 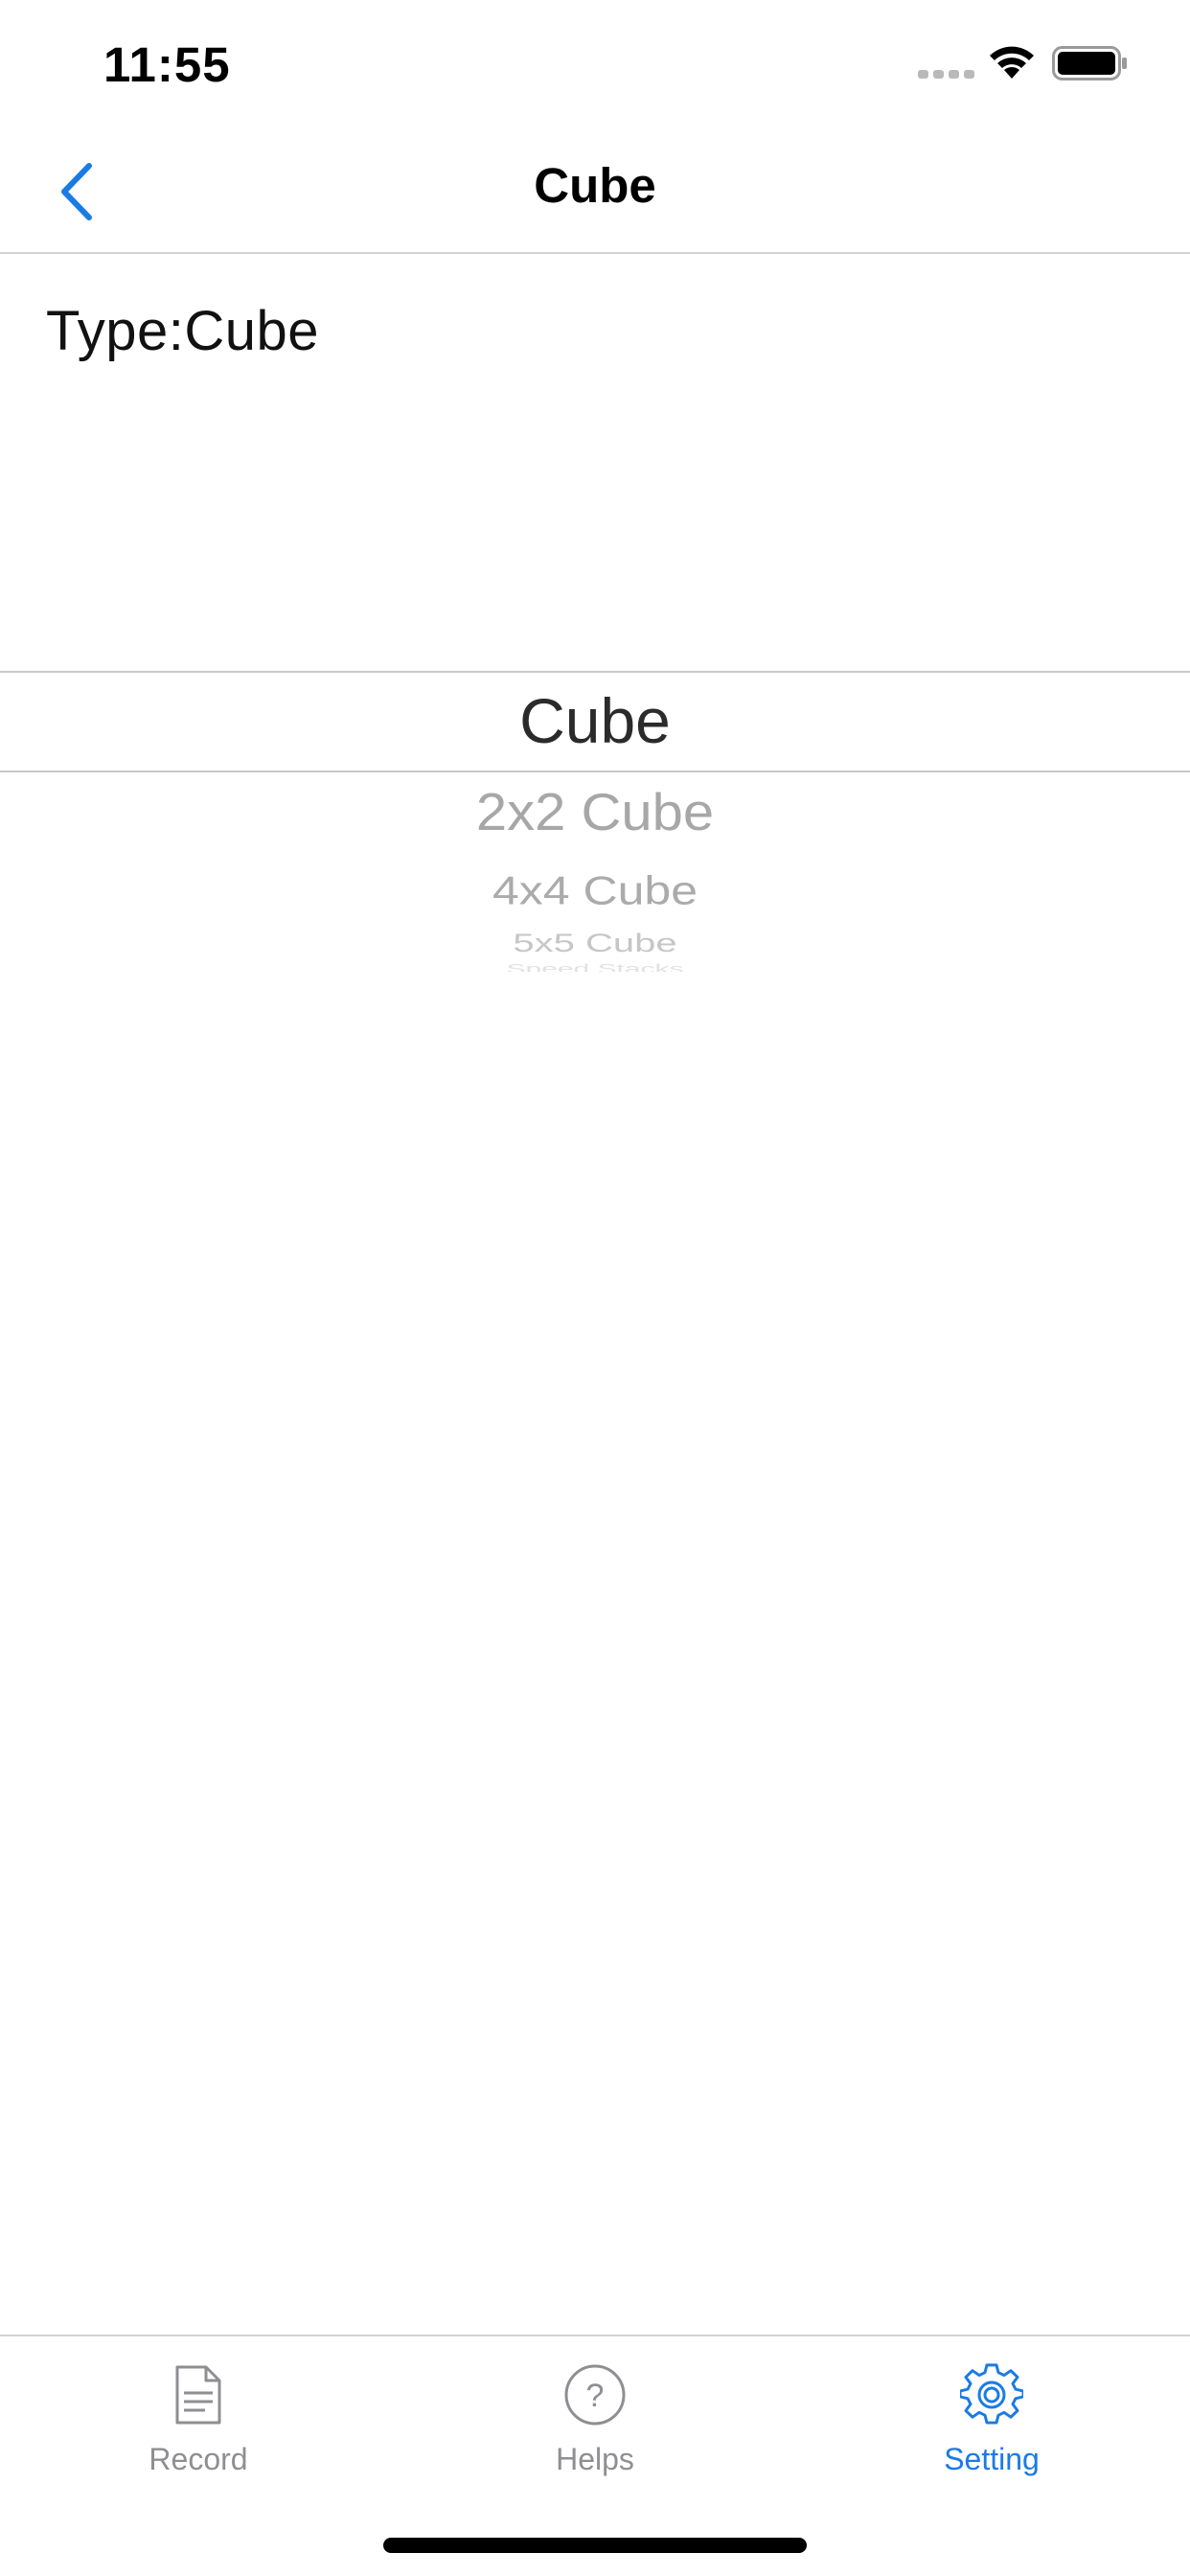 I want to click on tab-label: Setting, so click(x=992, y=2459).